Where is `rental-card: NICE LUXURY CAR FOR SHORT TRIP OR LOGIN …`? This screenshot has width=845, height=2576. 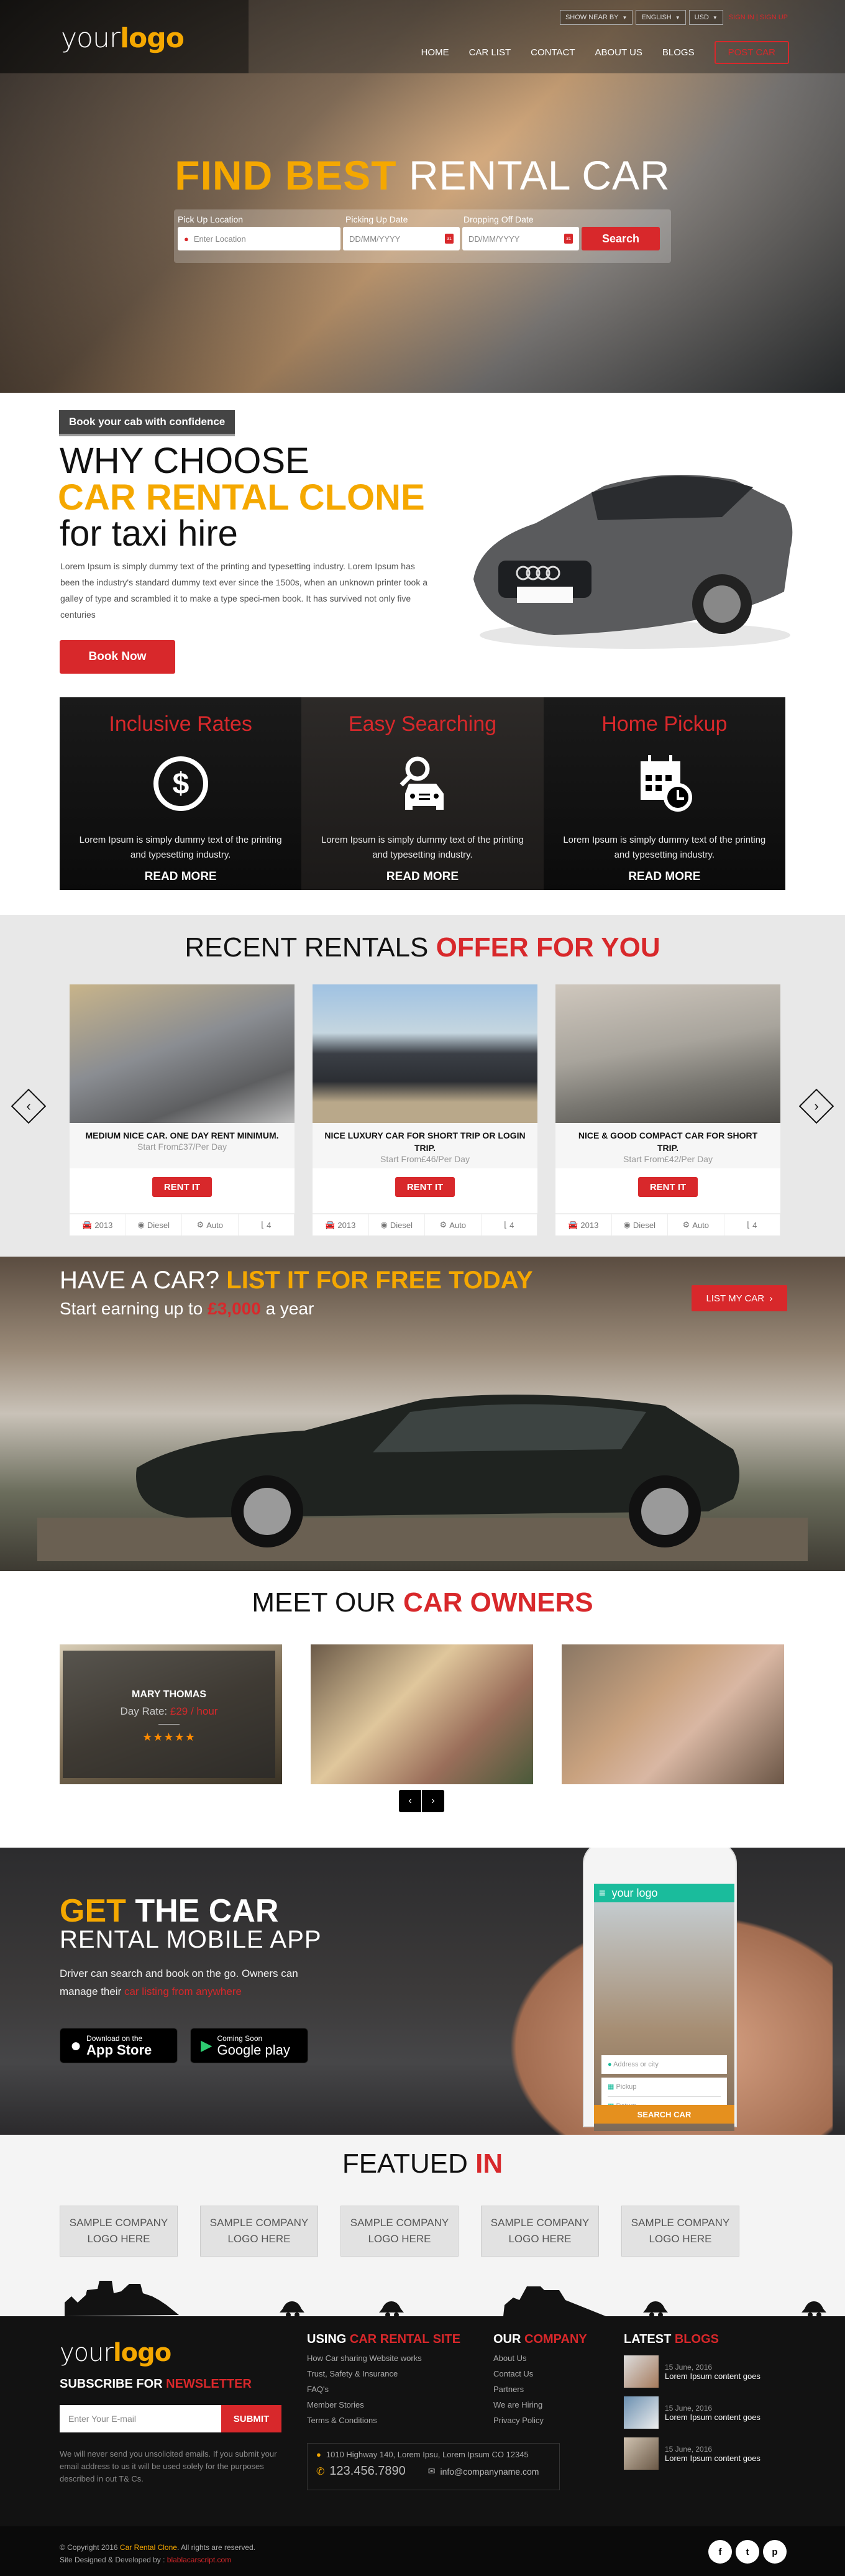 rental-card: NICE LUXURY CAR FOR SHORT TRIP OR LOGIN … is located at coordinates (425, 1109).